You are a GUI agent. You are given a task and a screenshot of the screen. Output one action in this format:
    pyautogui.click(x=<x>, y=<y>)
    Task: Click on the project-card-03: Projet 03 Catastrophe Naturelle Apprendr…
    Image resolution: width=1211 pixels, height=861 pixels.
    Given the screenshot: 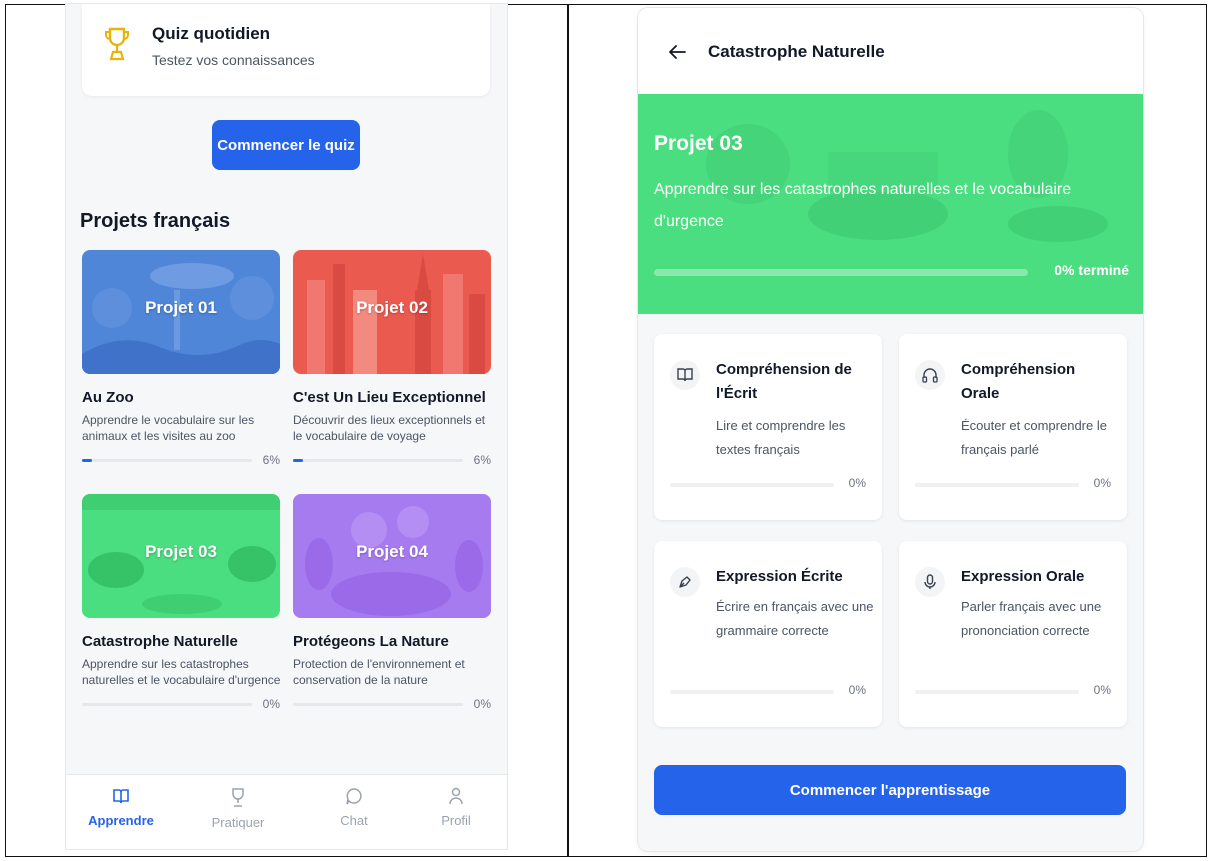 What is the action you would take?
    pyautogui.click(x=181, y=602)
    